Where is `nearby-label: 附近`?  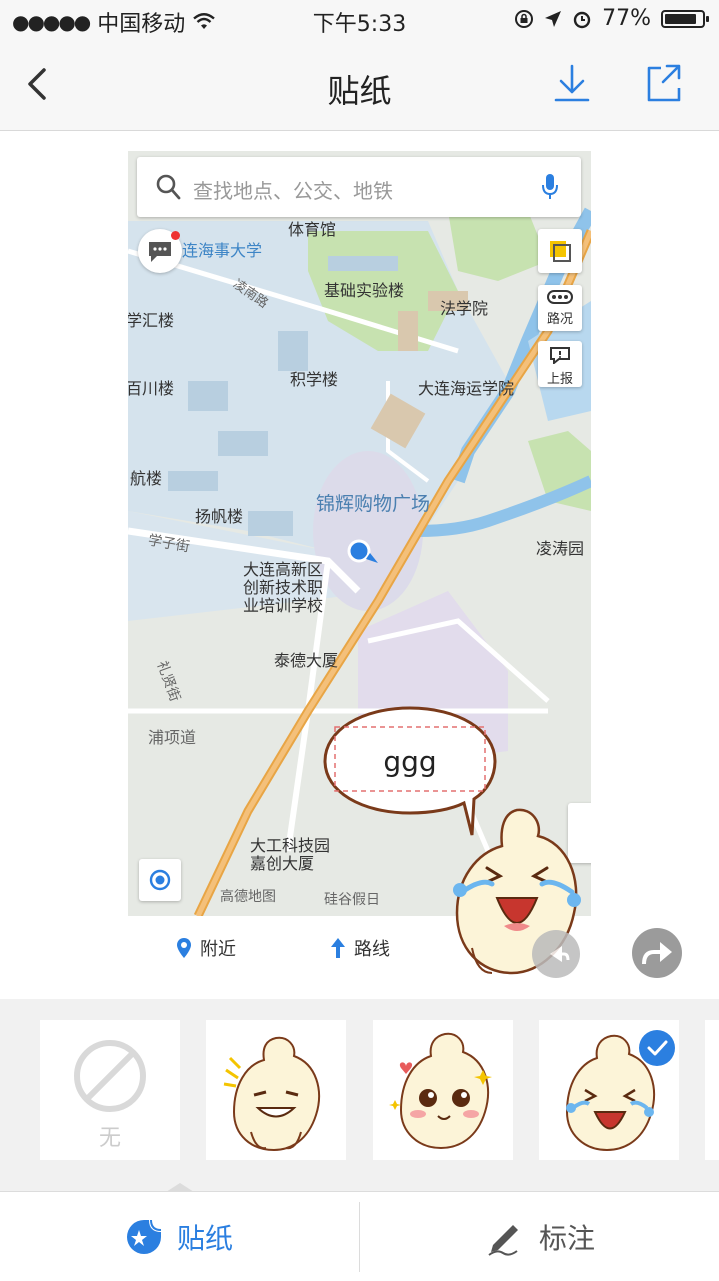 nearby-label: 附近 is located at coordinates (218, 949).